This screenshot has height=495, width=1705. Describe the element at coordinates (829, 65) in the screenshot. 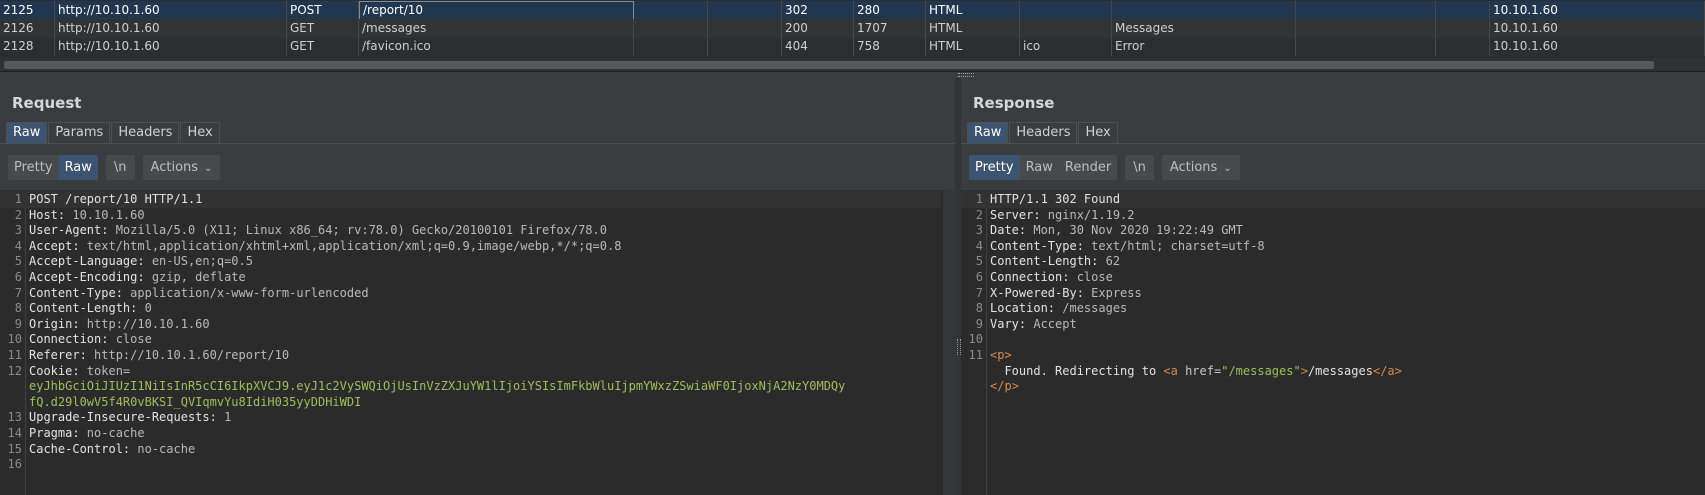

I see `history-scrollbar-thumb` at that location.